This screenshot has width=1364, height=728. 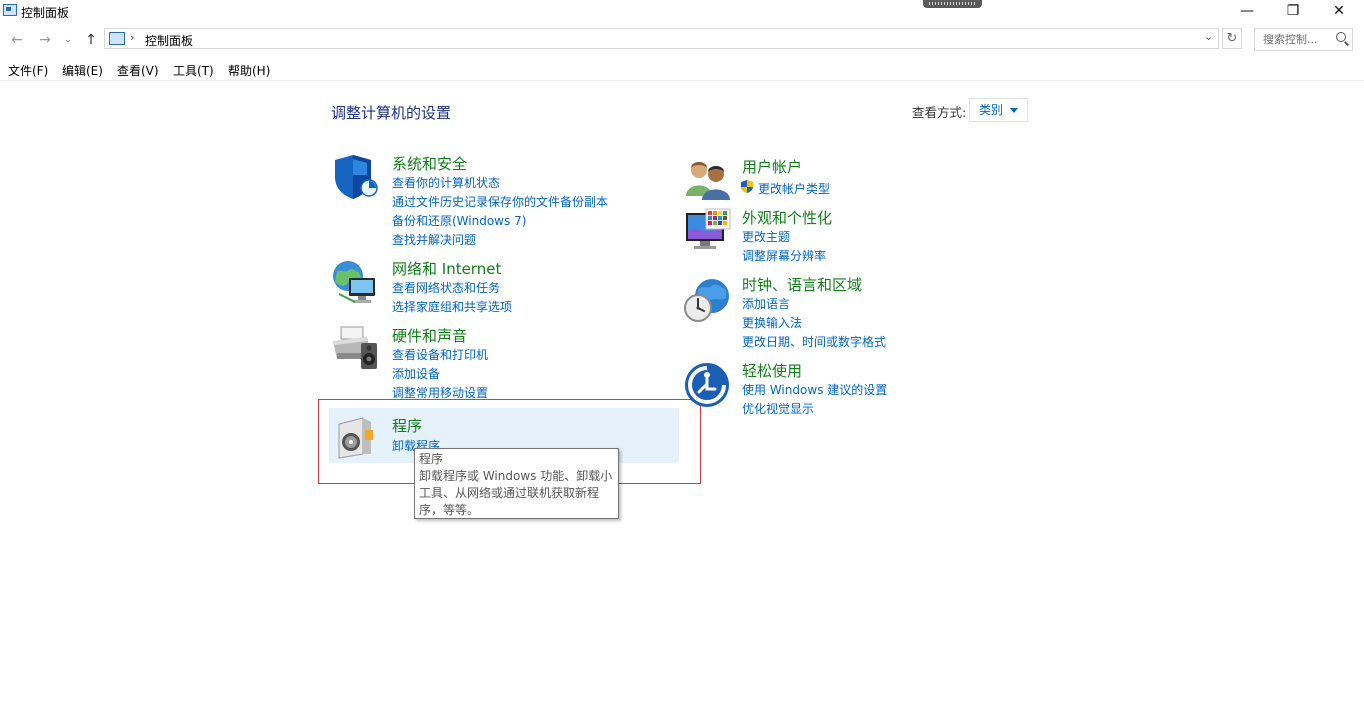 What do you see at coordinates (68, 40) in the screenshot?
I see `recent-locations-button: ⌄` at bounding box center [68, 40].